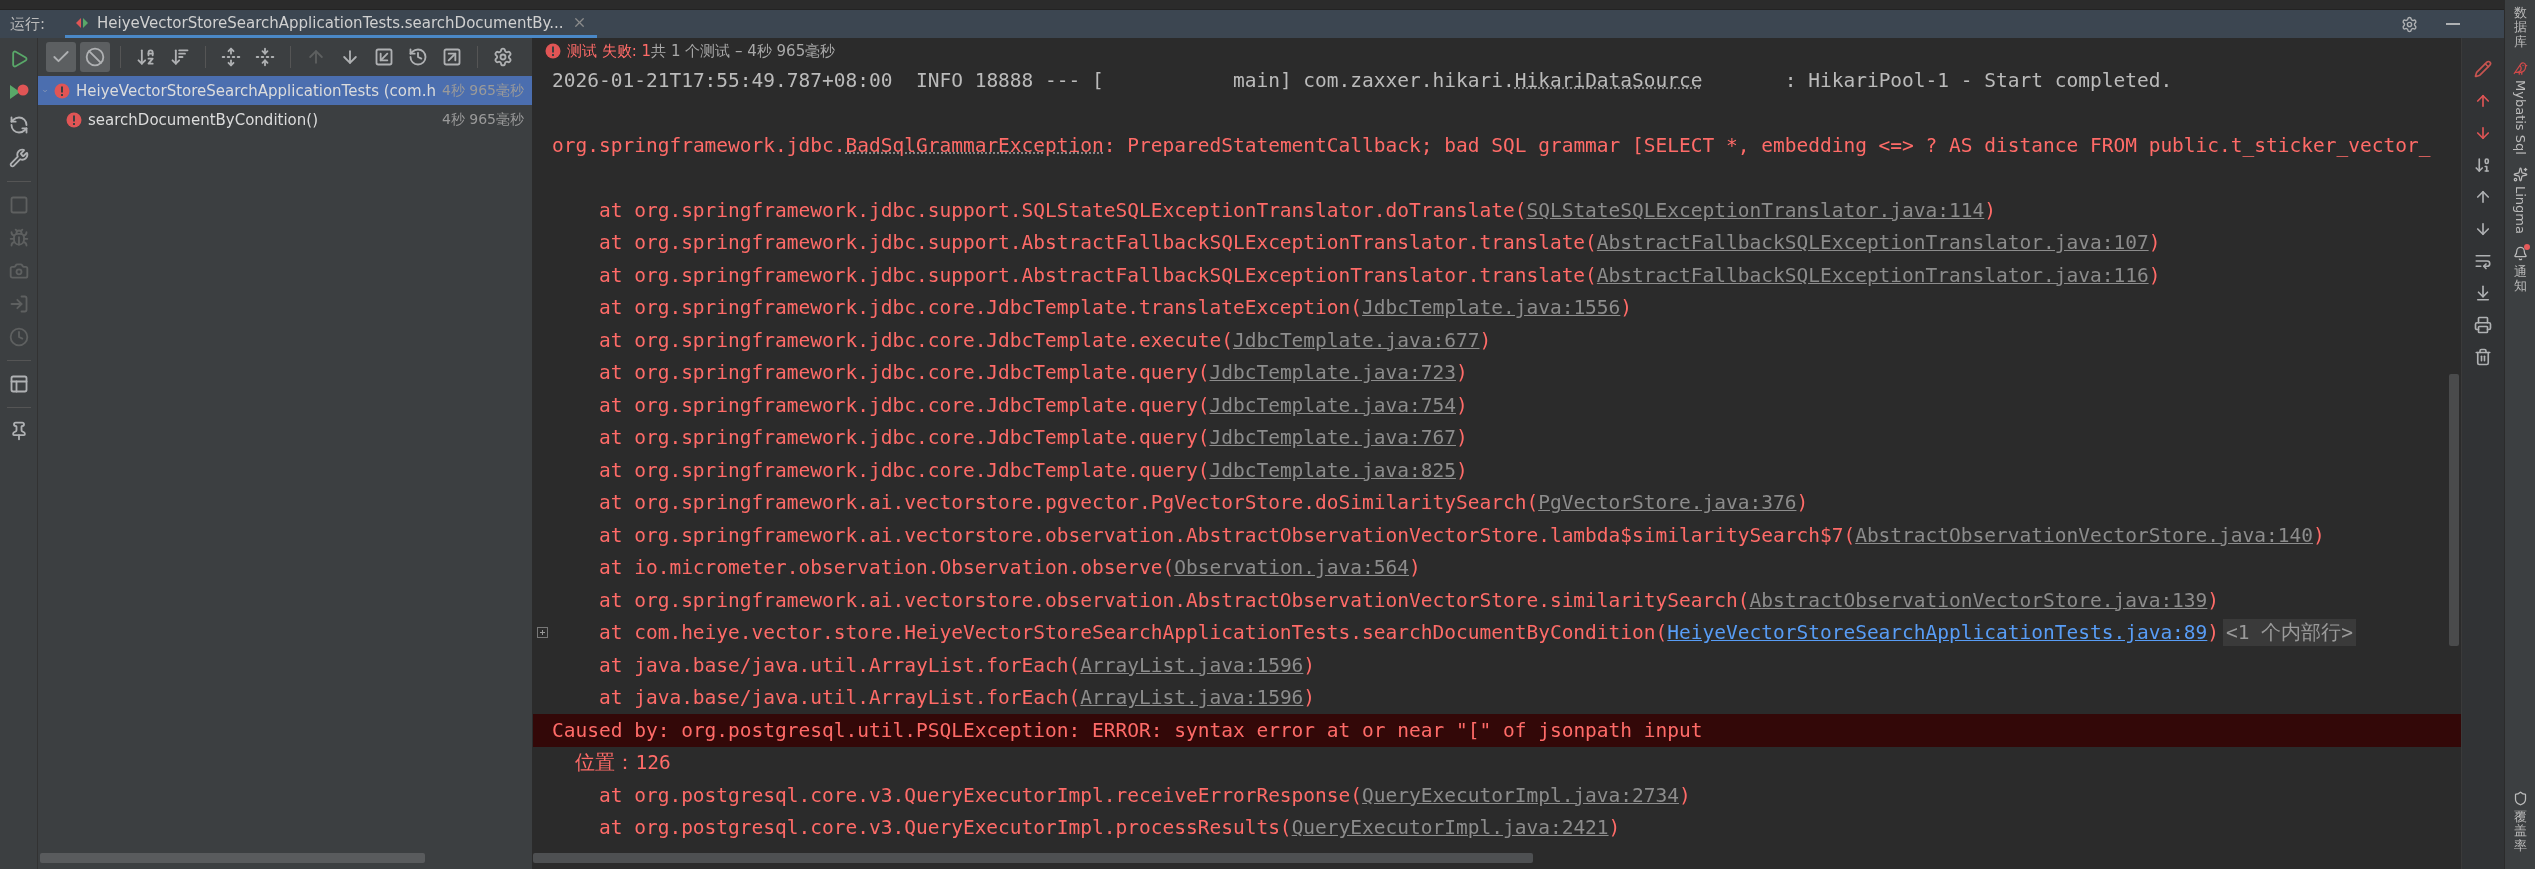  What do you see at coordinates (1872, 243) in the screenshot?
I see `source-link: AbstractFallbackSQLExceptionTranslator.java:107` at bounding box center [1872, 243].